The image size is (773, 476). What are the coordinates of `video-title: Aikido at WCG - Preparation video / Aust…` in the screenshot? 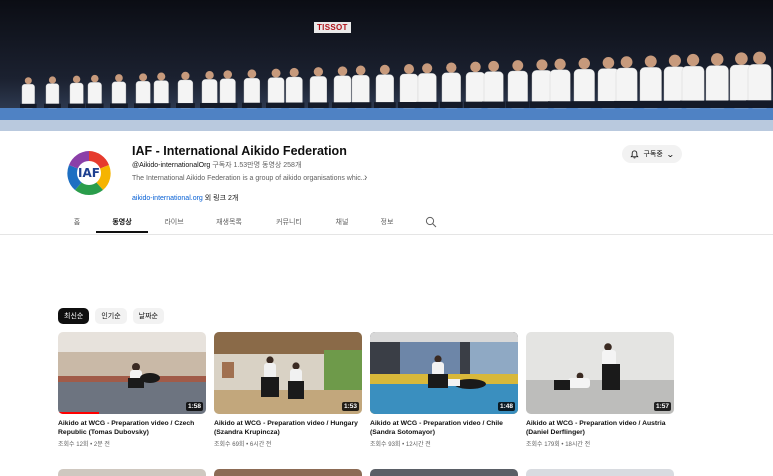 It's located at (599, 428).